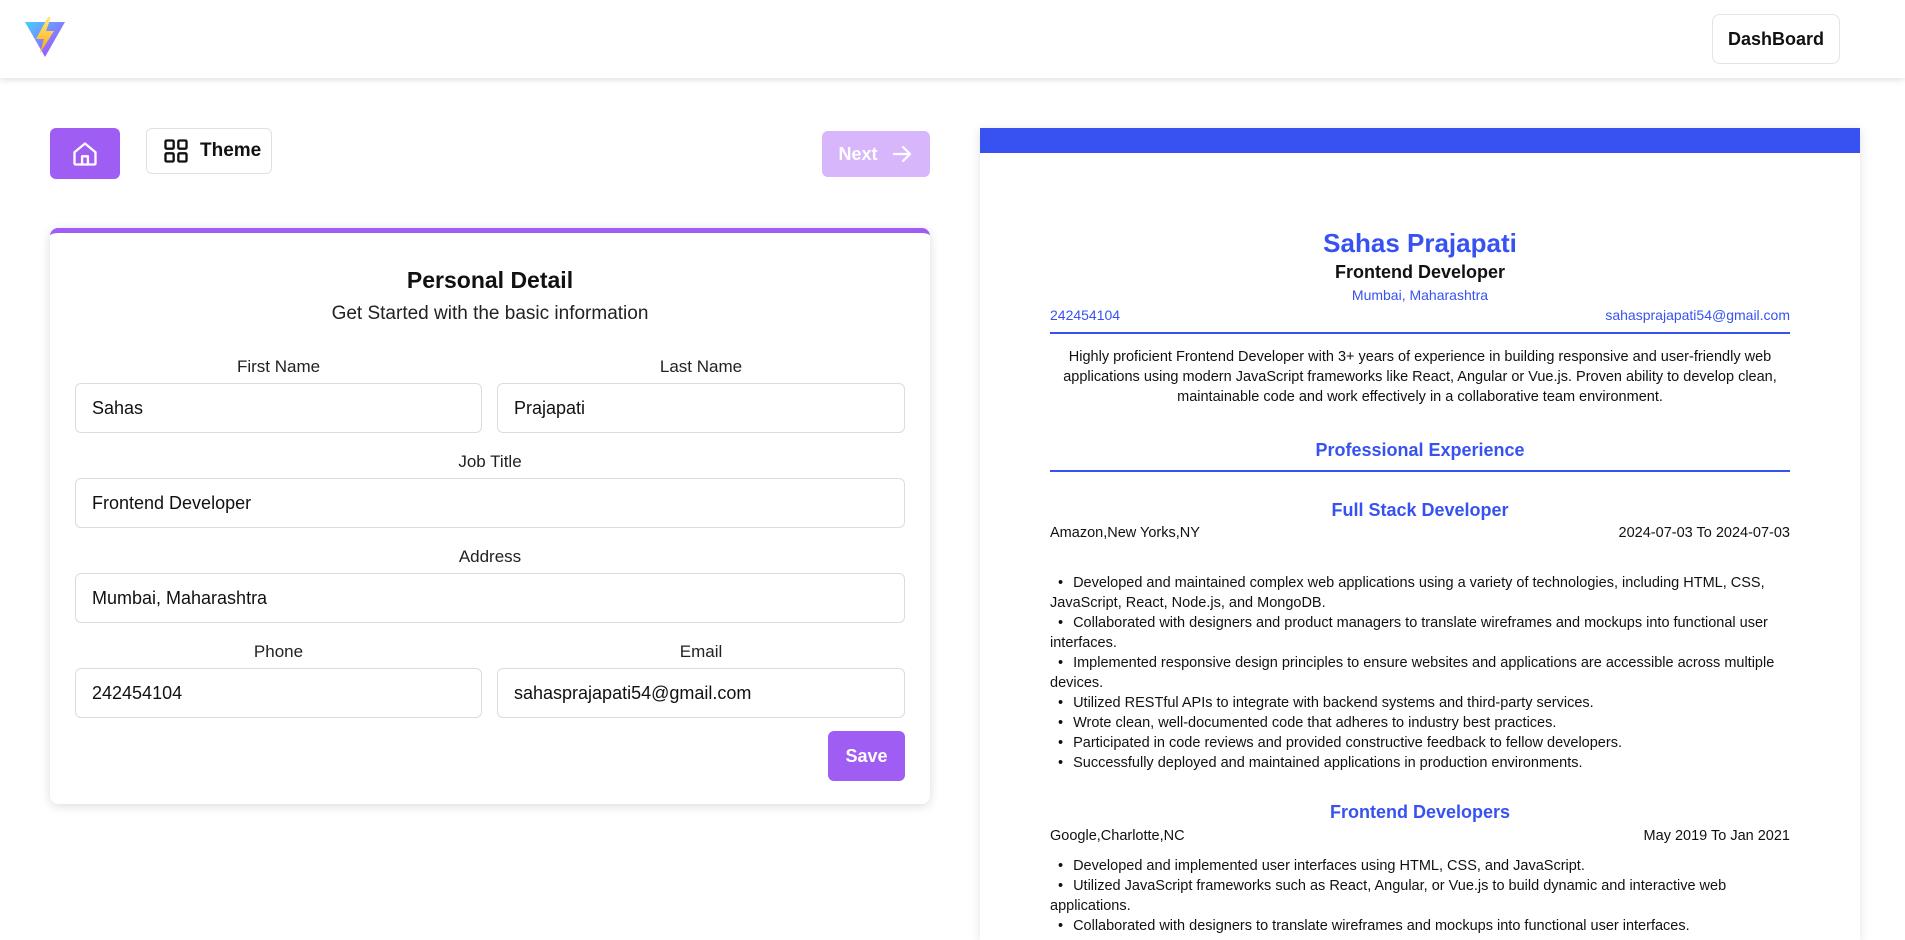 Image resolution: width=1905 pixels, height=940 pixels. I want to click on experience-meta: Google,Charlotte,NC May 2019 To Jan 2021, so click(1420, 836).